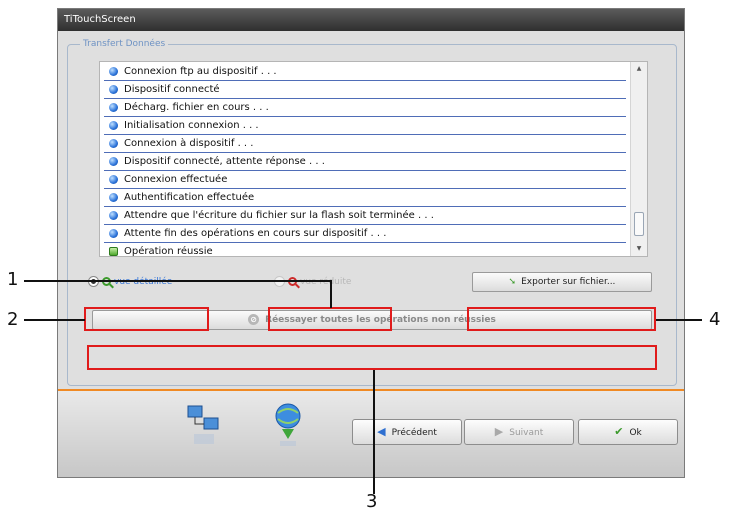 Image resolution: width=732 pixels, height=516 pixels. What do you see at coordinates (512, 282) in the screenshot?
I see `export-icon: ➘` at bounding box center [512, 282].